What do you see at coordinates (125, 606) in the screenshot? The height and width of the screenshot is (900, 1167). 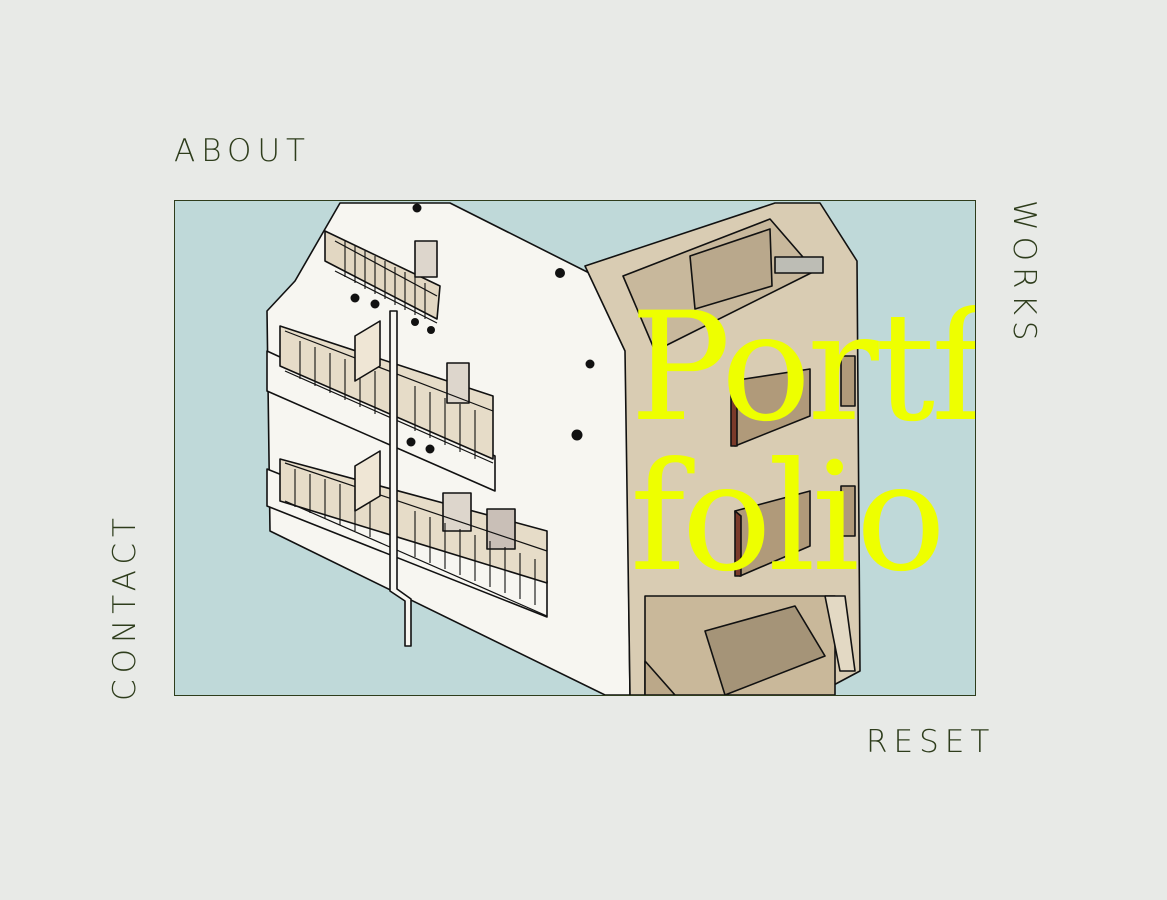 I see `nav-contact-link: CONTACT` at bounding box center [125, 606].